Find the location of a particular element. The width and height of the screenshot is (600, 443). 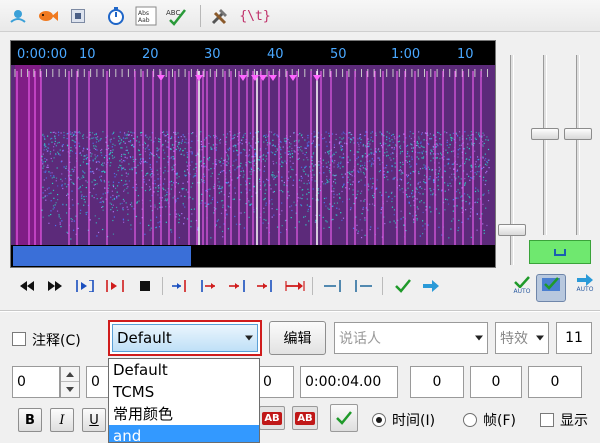

time-radio-label: 时间(I) is located at coordinates (414, 421).